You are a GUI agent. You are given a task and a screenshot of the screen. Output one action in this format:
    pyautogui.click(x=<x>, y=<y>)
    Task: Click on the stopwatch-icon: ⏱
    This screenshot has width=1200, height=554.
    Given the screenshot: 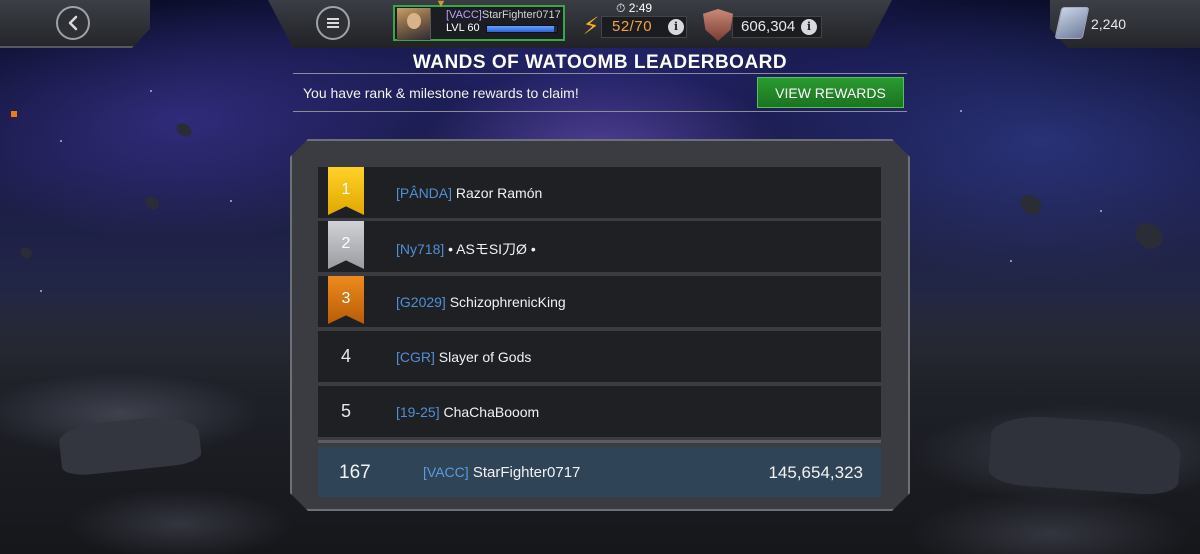 What is the action you would take?
    pyautogui.click(x=621, y=8)
    